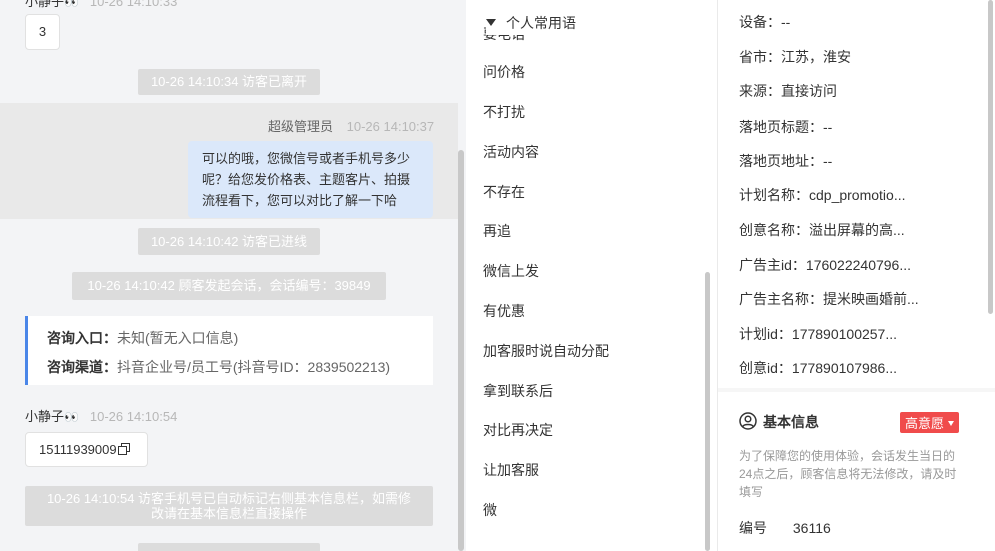 The image size is (995, 551). Describe the element at coordinates (511, 470) in the screenshot. I see `phrase-item: 让加客服` at that location.